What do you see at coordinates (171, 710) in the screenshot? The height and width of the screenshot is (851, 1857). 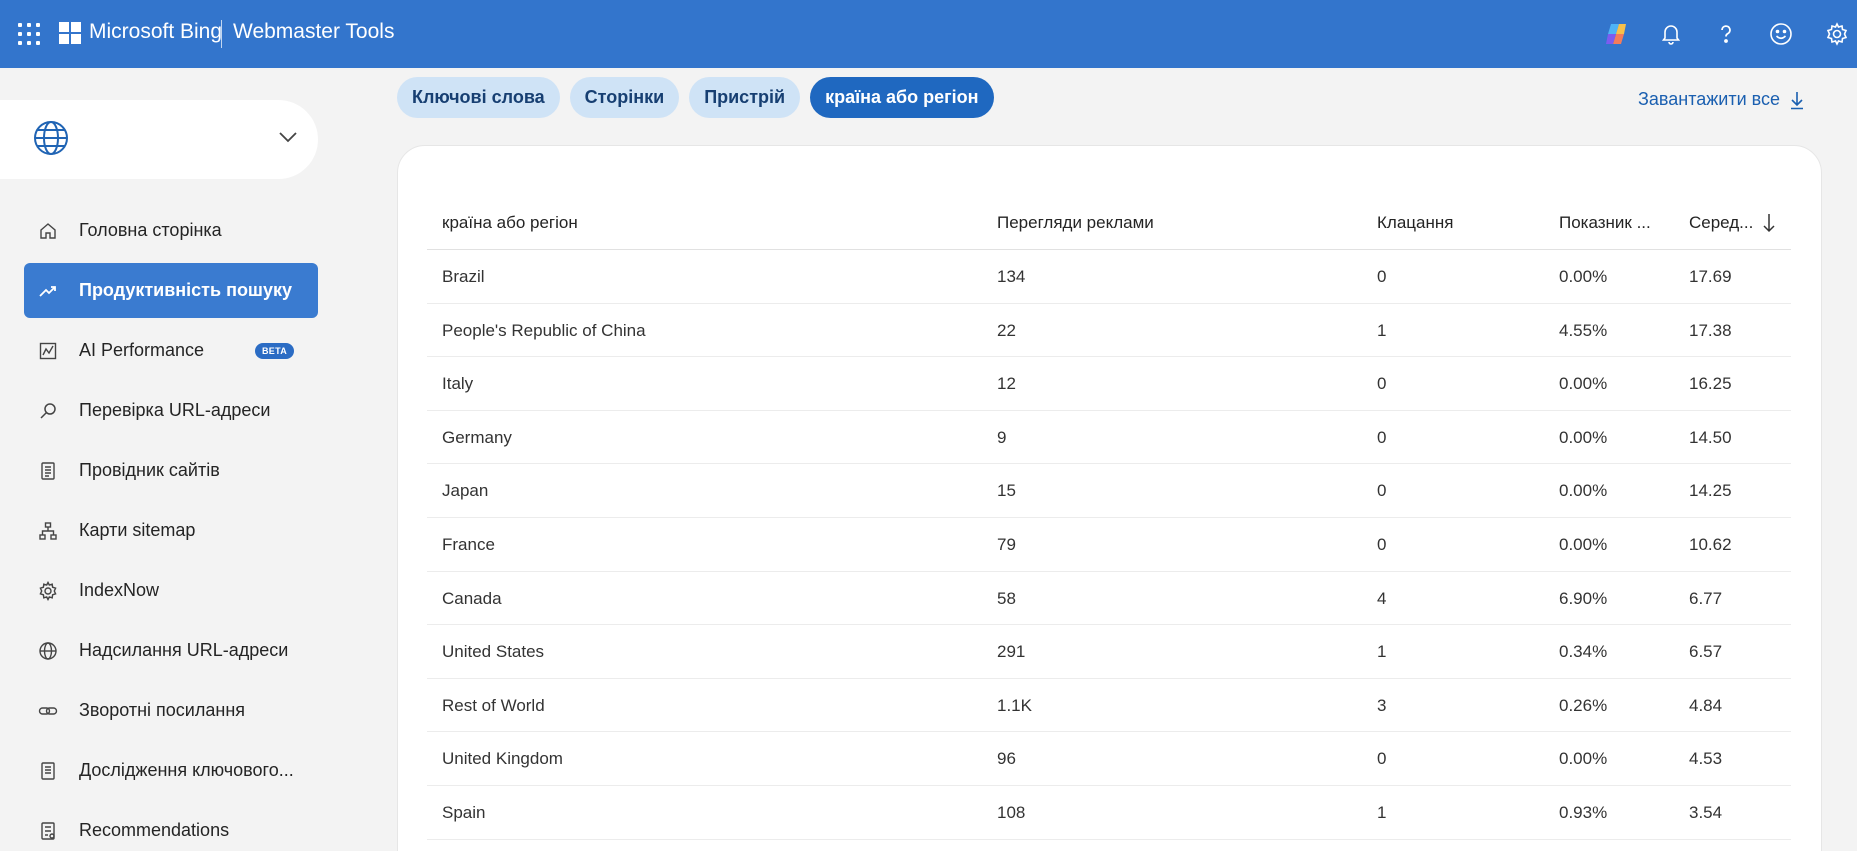 I see `sidebar-item-backlinks: Зворотні посилання` at bounding box center [171, 710].